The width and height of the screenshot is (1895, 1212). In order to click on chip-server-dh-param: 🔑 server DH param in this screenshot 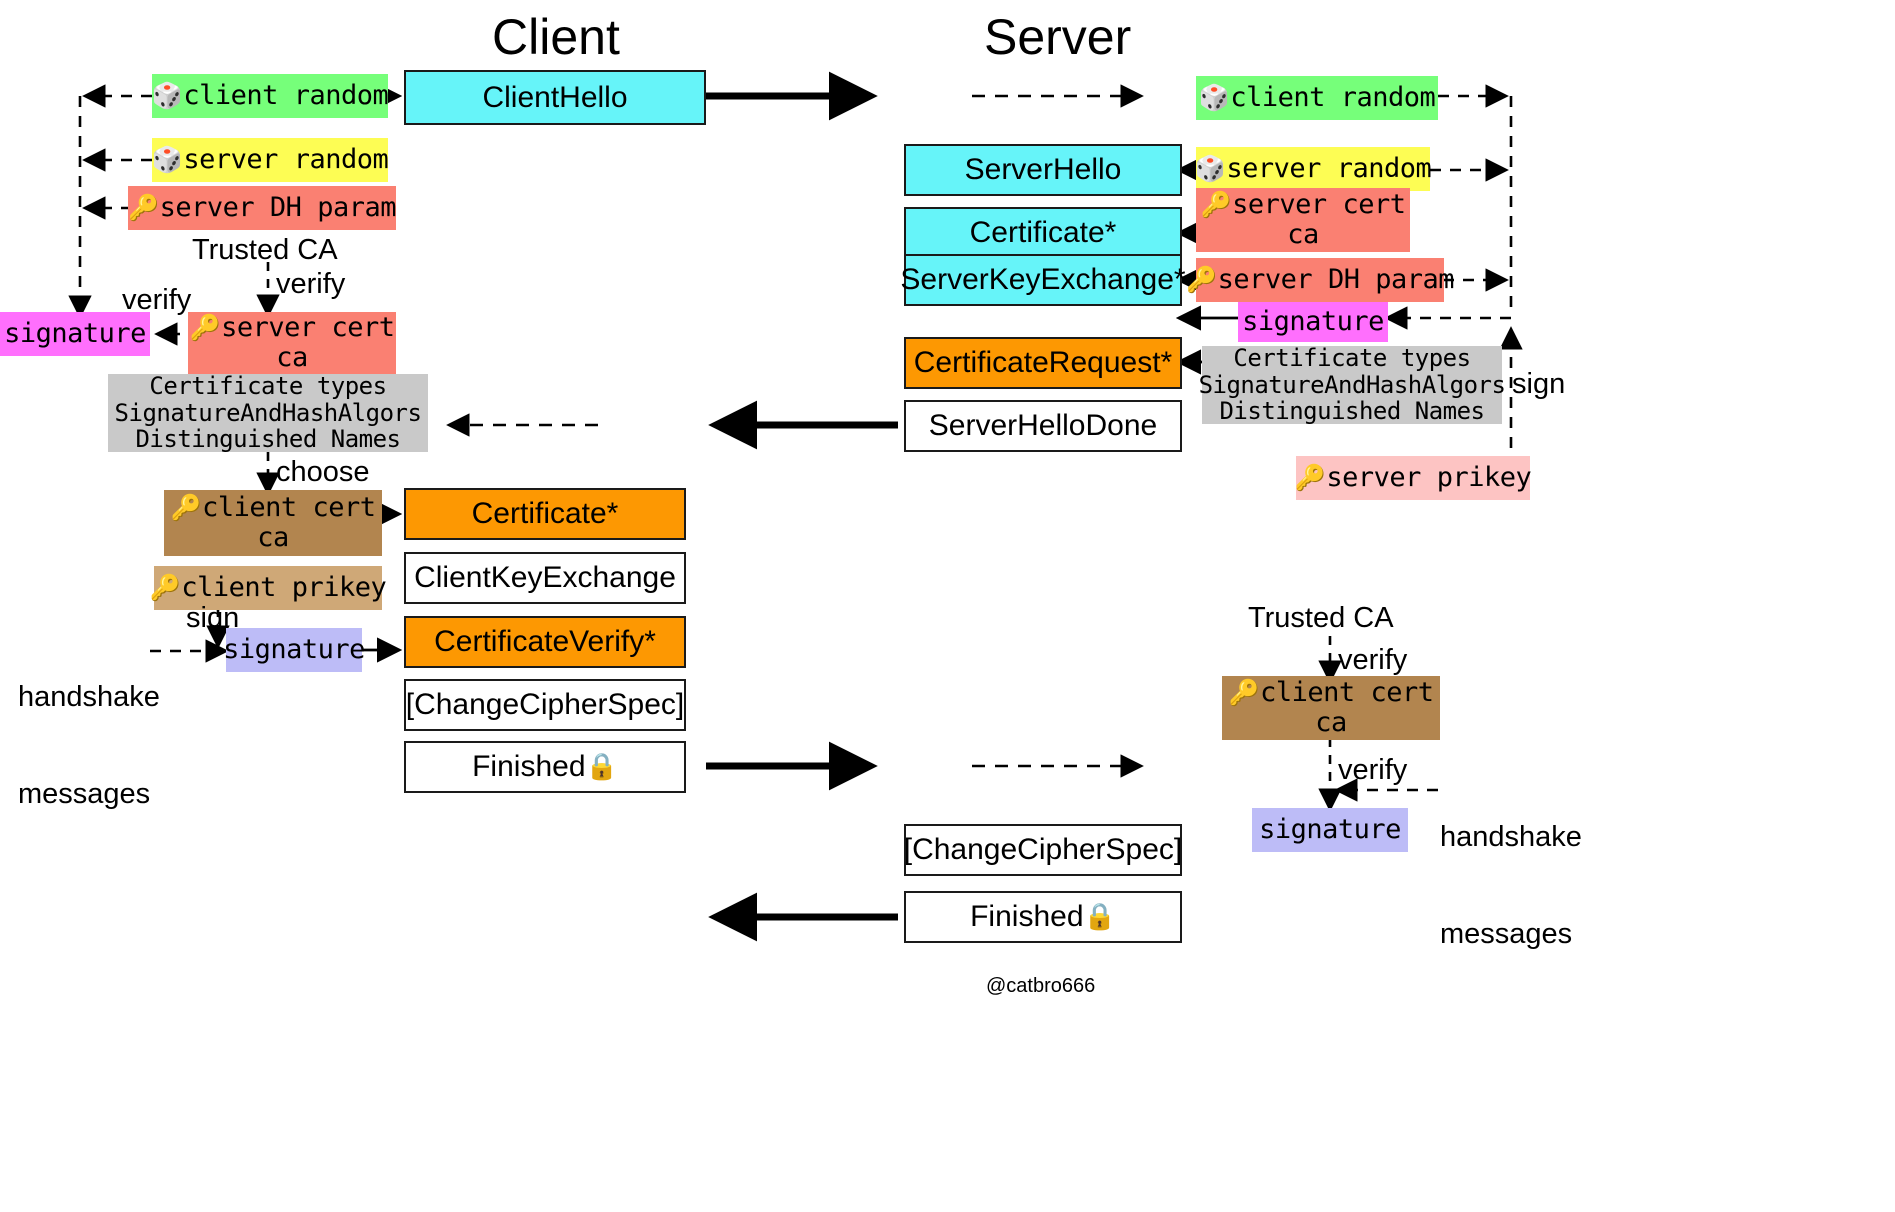, I will do `click(262, 208)`.